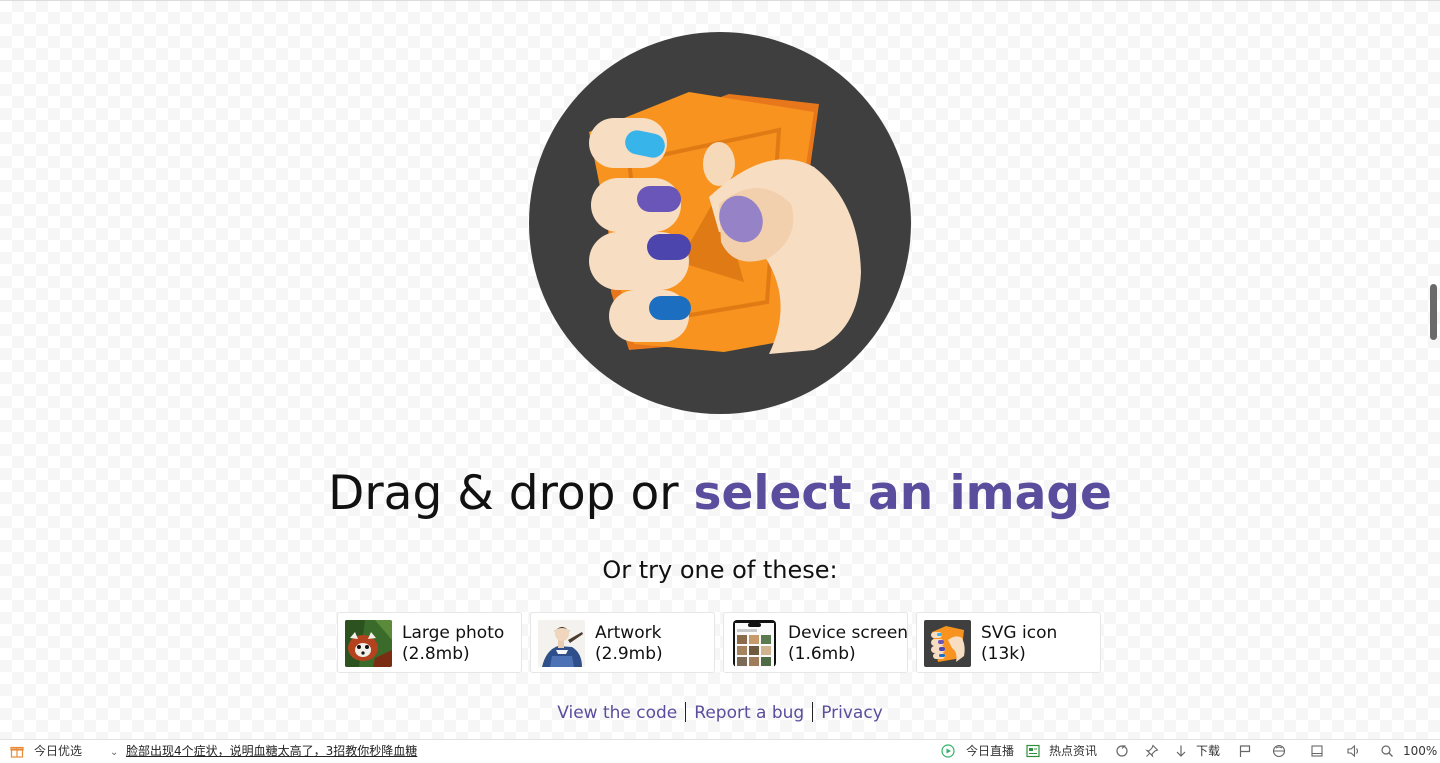 Image resolution: width=1440 pixels, height=763 pixels. What do you see at coordinates (1033, 751) in the screenshot?
I see `news-icon` at bounding box center [1033, 751].